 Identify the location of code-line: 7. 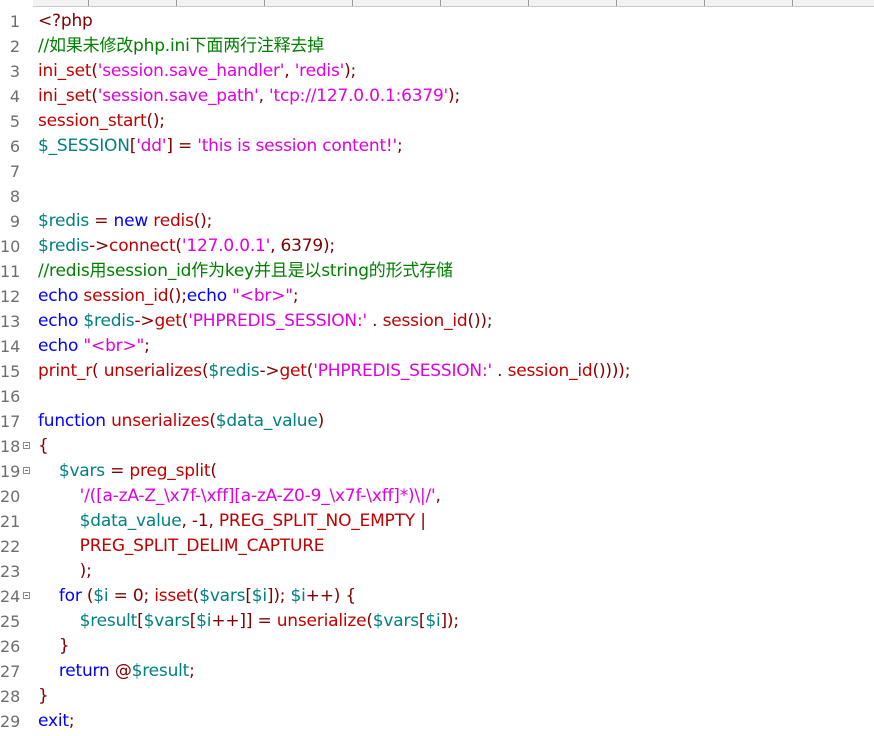
(437, 171).